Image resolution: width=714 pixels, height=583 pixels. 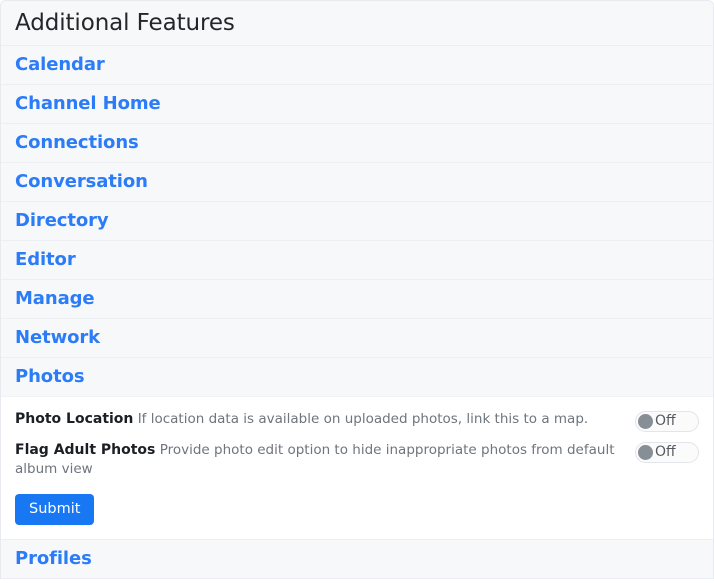 I want to click on accordion-label-calendar: Calendar, so click(x=60, y=64).